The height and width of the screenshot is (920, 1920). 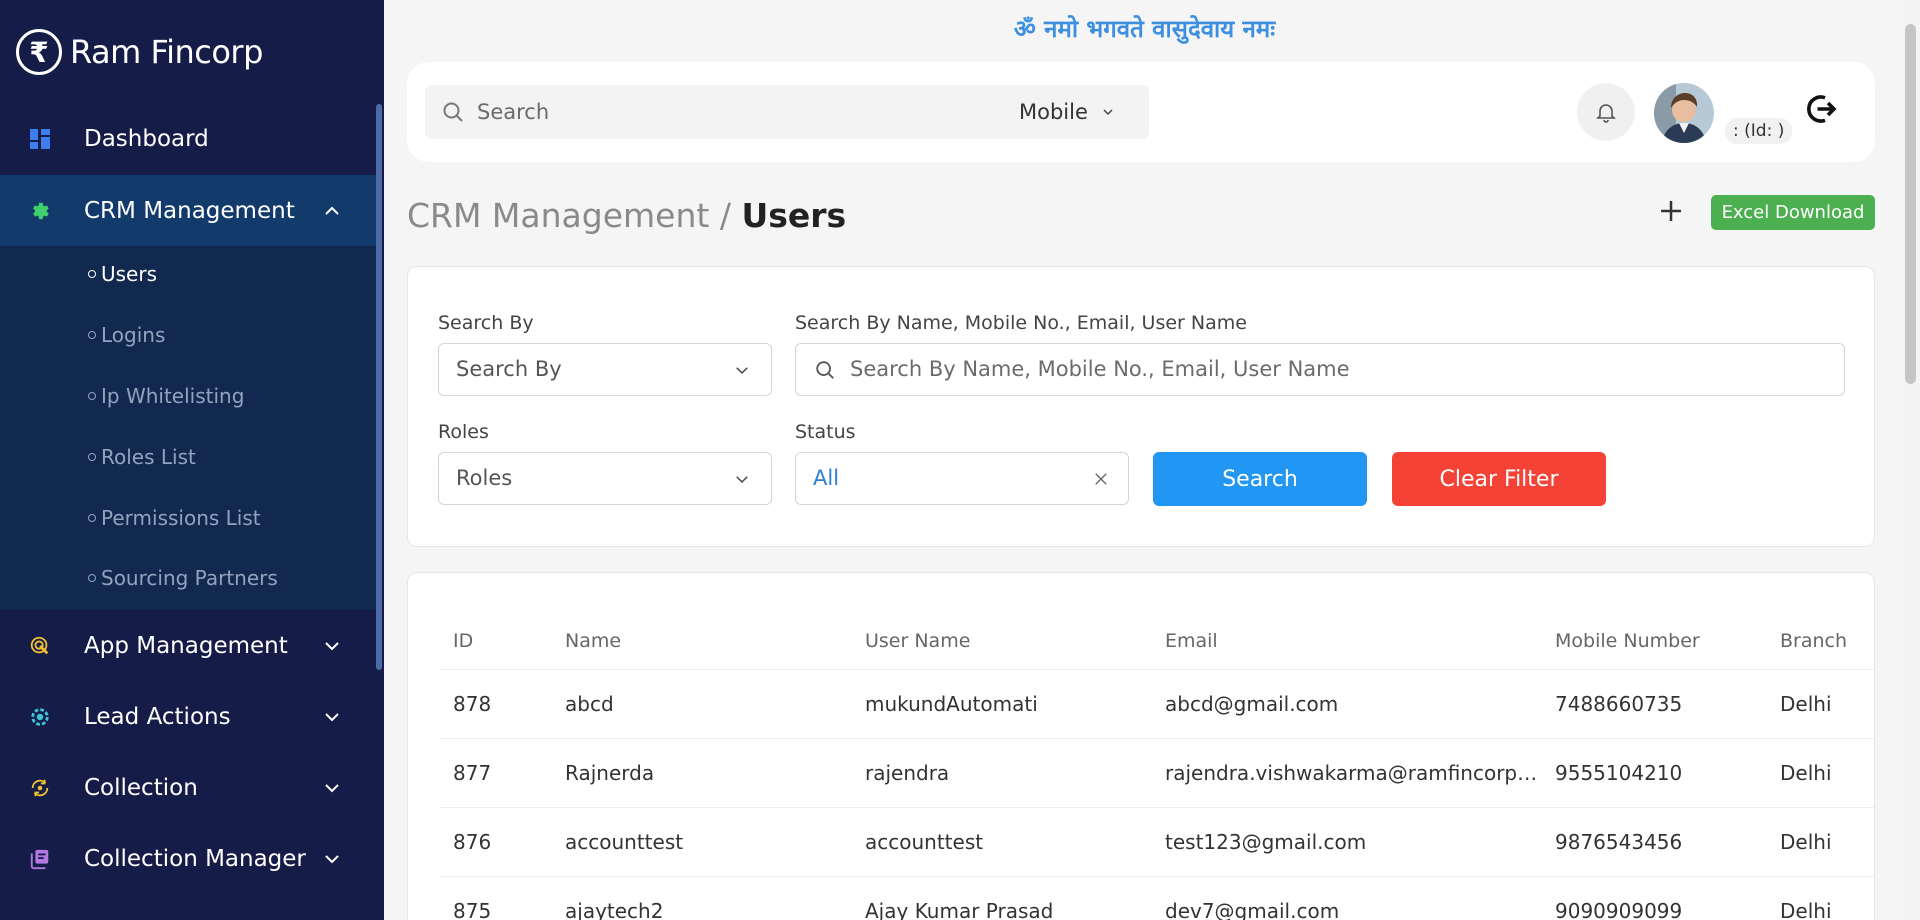 What do you see at coordinates (39, 52) in the screenshot?
I see `rupee-logo-icon: ₹` at bounding box center [39, 52].